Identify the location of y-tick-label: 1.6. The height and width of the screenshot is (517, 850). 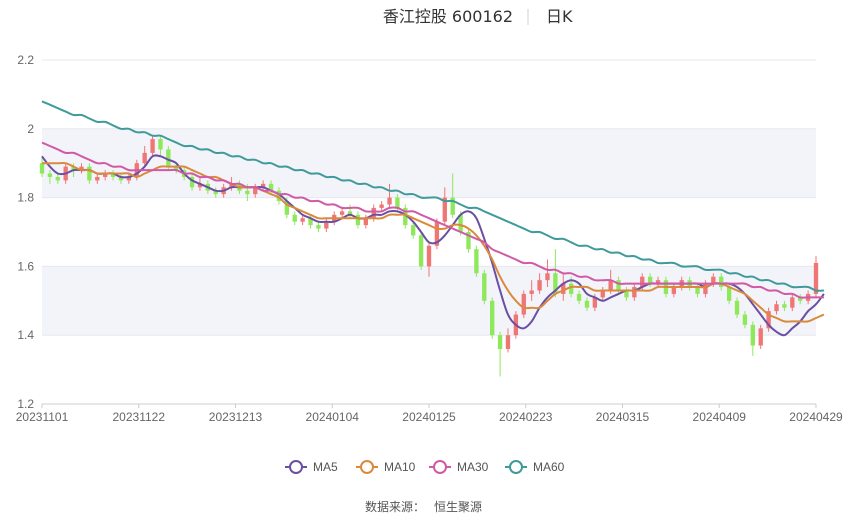
(25, 266).